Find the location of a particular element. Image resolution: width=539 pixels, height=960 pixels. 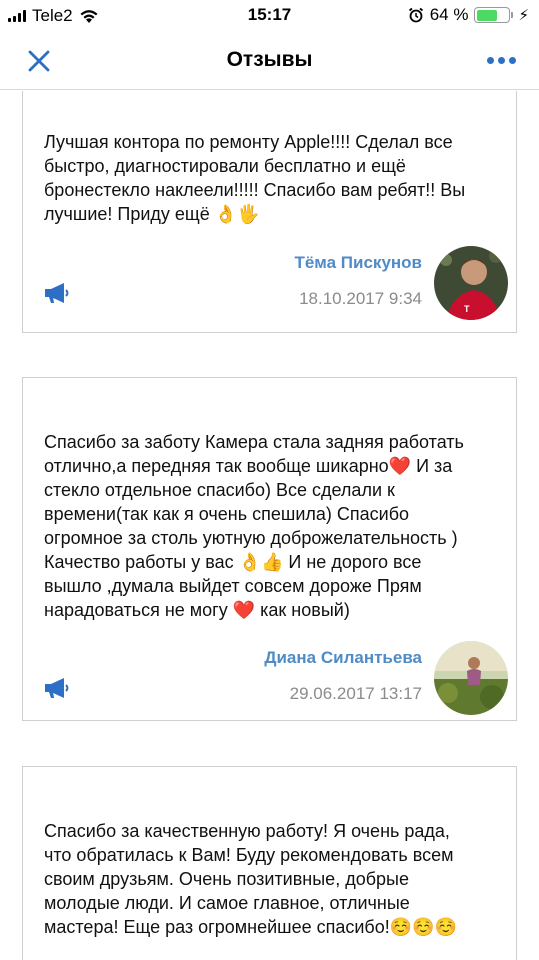

review-author: Диана Силантьева is located at coordinates (343, 658).